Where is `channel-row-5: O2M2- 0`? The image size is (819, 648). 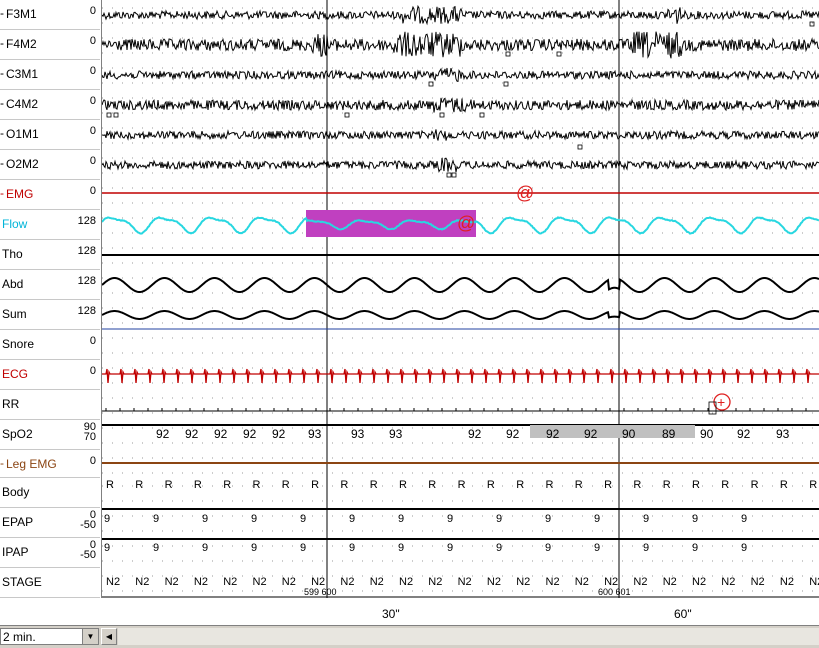
channel-row-5: O2M2- 0 is located at coordinates (50, 165).